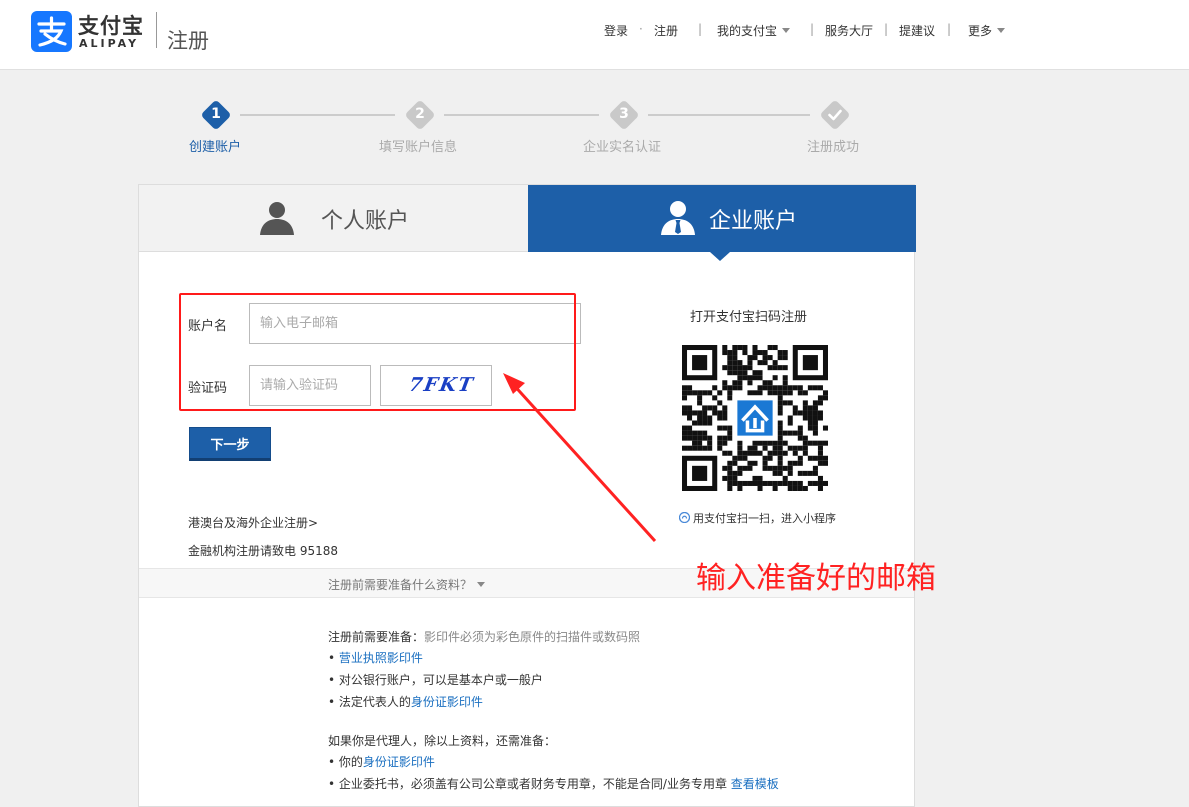 Image resolution: width=1189 pixels, height=807 pixels. Describe the element at coordinates (816, 578) in the screenshot. I see `annotation-text: 输入准备好的邮箱` at that location.